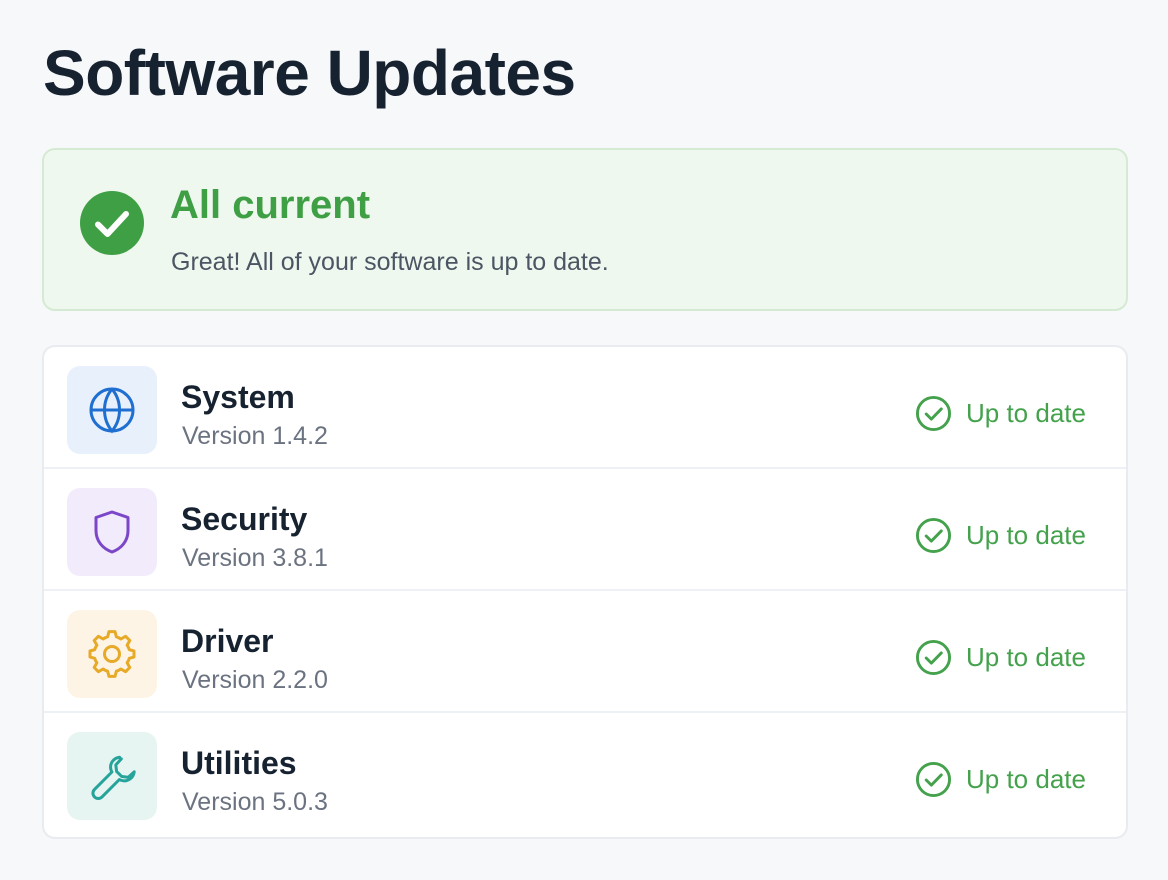  I want to click on software-item-version: Version 5.0.3, so click(255, 802).